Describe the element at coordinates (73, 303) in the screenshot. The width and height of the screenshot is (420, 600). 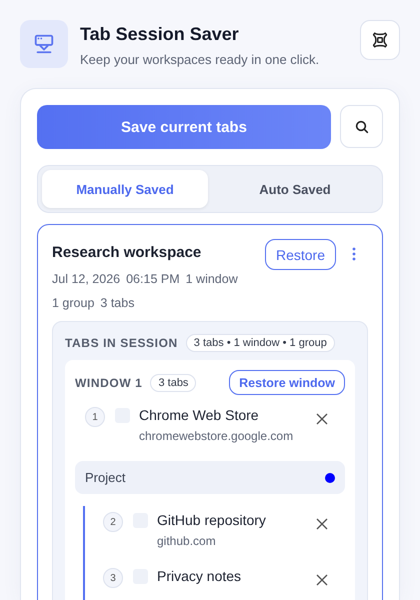
I see `group-count: 1 group` at that location.